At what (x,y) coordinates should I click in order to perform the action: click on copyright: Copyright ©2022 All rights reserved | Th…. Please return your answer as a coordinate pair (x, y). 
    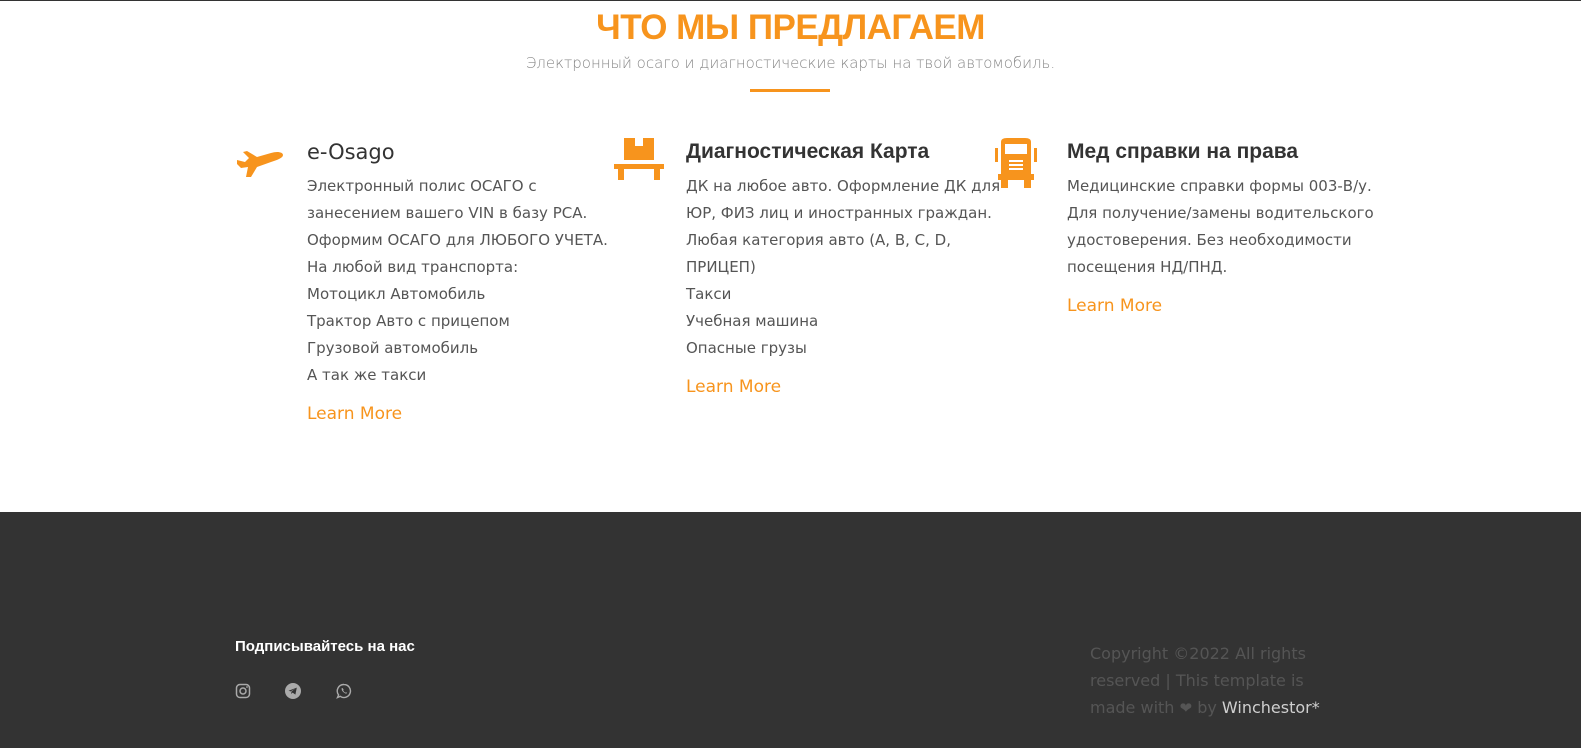
    Looking at the image, I should click on (1215, 681).